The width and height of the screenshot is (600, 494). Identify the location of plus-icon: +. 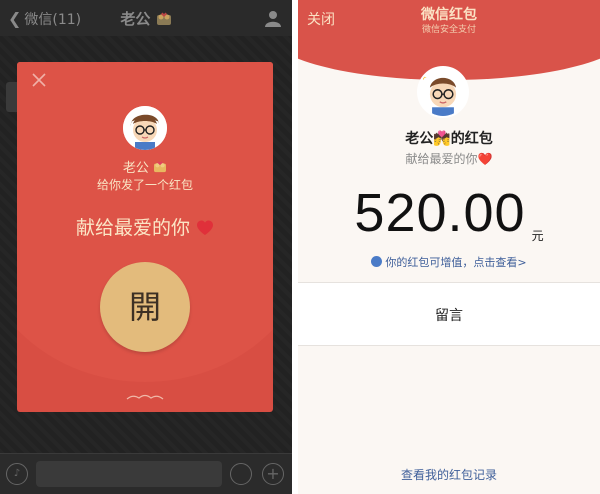
(273, 474).